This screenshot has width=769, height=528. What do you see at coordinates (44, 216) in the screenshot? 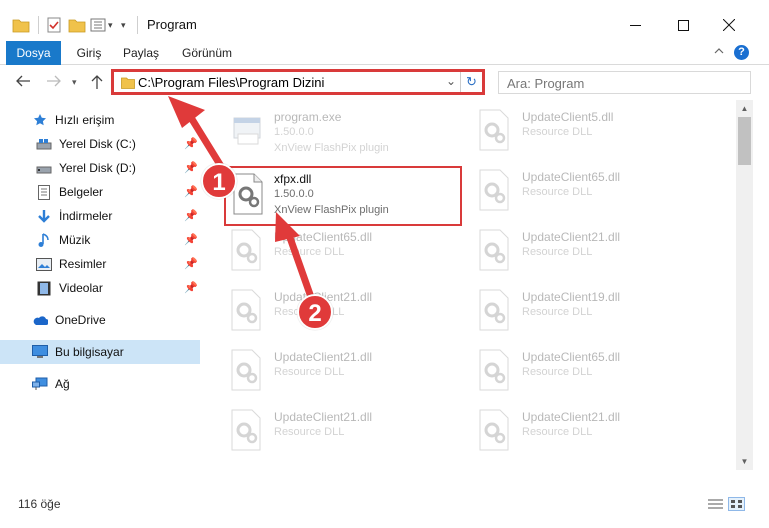
I see `download-icon` at bounding box center [44, 216].